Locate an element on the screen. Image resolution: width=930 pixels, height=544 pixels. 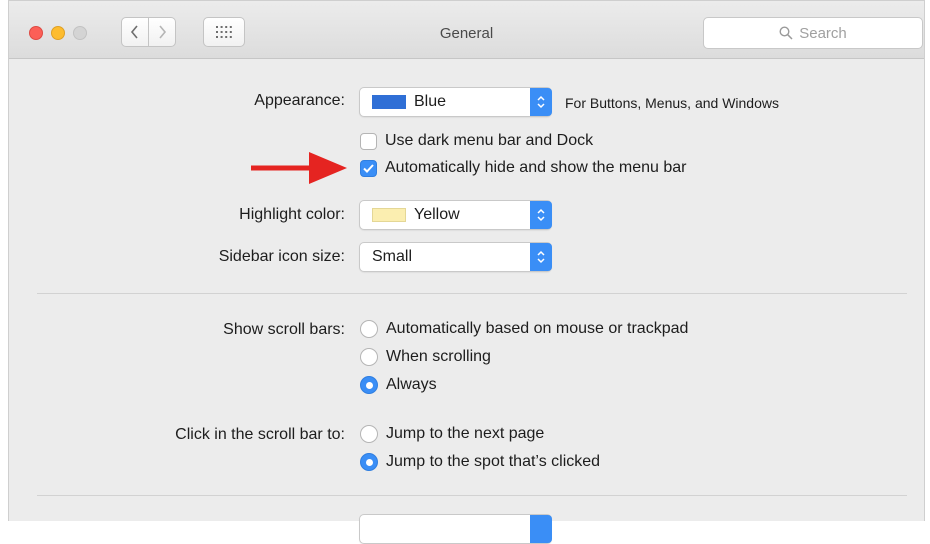
click-scroll-option-next-page: Jump to the next page is located at coordinates (452, 434).